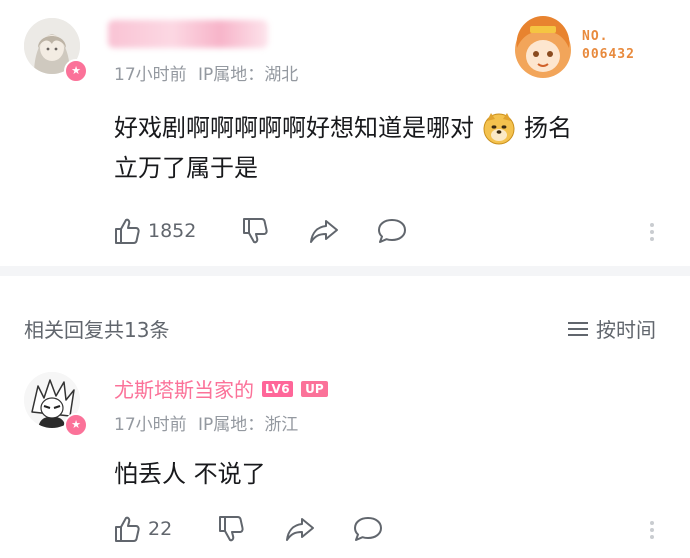  Describe the element at coordinates (160, 529) in the screenshot. I see `reply-like-count: 22` at that location.